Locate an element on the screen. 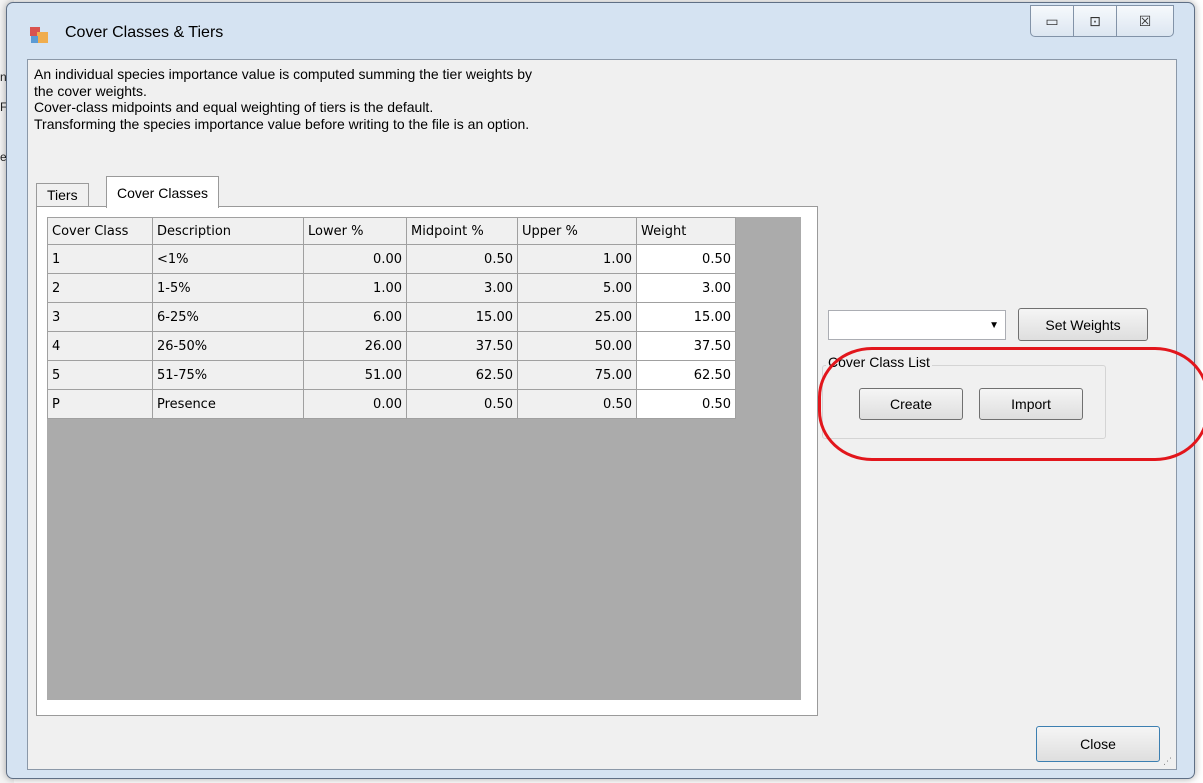 The image size is (1203, 783). button-label: Import is located at coordinates (1031, 404).